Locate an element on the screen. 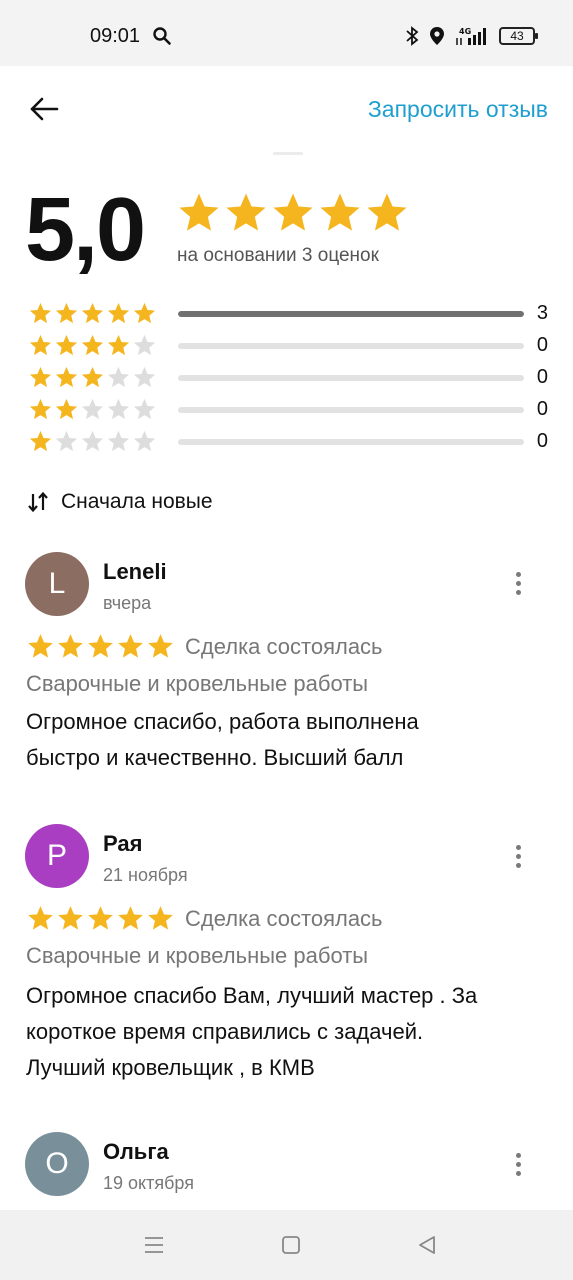 The image size is (573, 1280). sort-button: Сначала новые is located at coordinates (120, 502).